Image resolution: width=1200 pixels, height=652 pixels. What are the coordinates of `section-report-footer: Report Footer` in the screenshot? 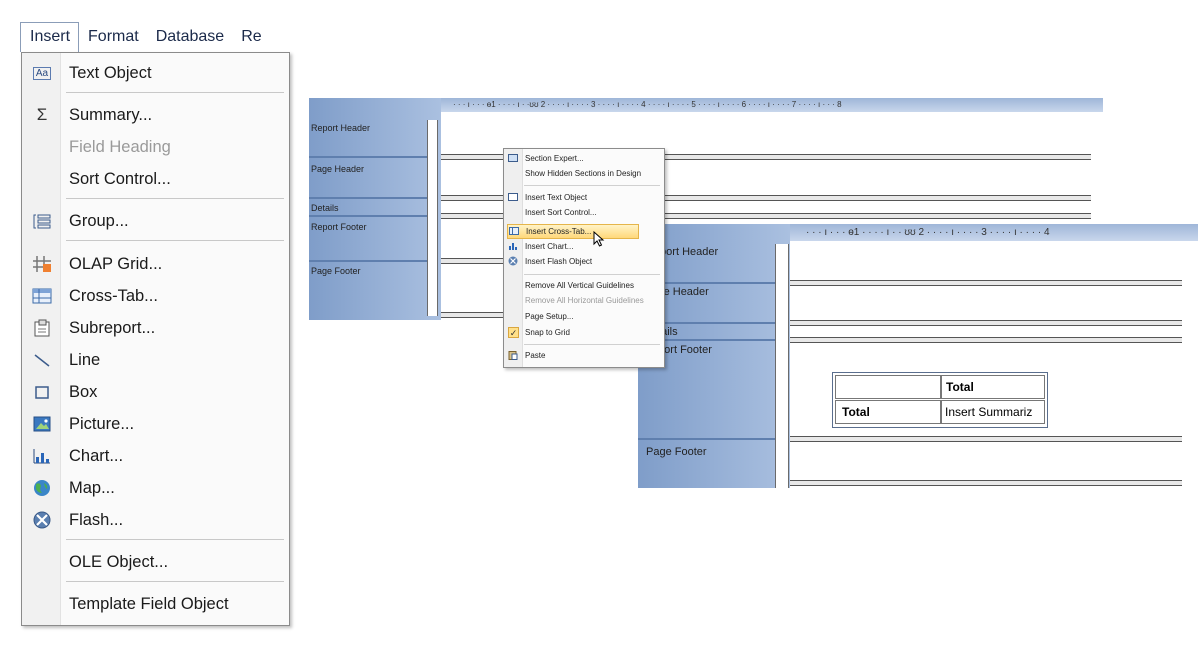 It's located at (339, 227).